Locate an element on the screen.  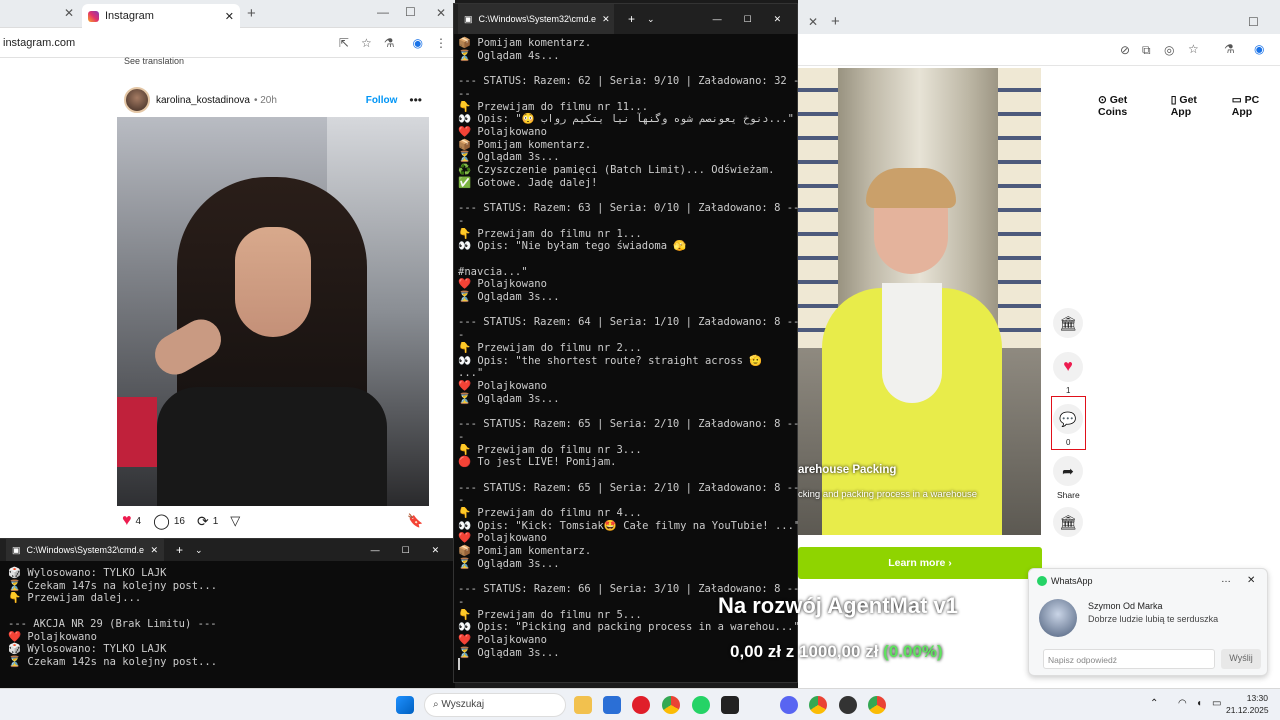
whatsapp-taskbar-icon is located at coordinates (701, 705).